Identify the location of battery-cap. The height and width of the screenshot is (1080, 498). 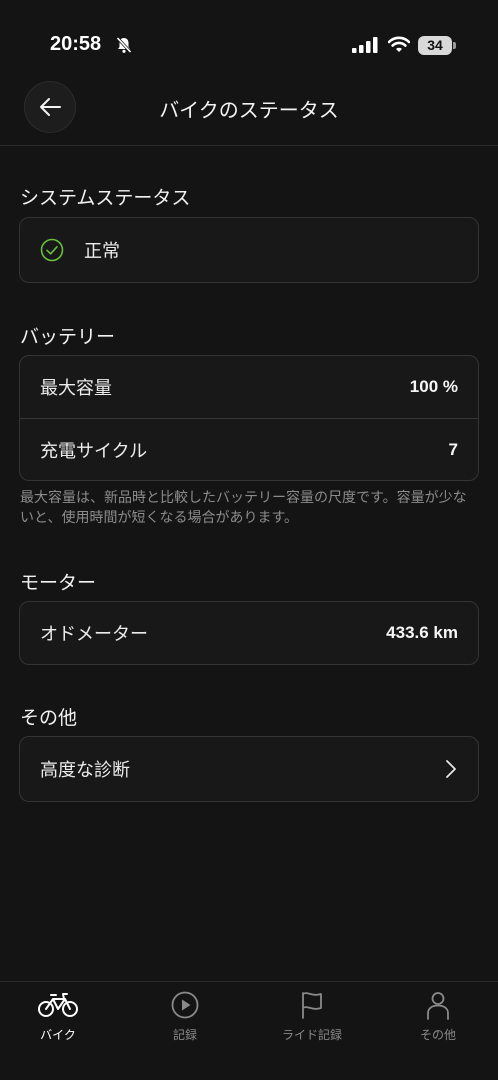
(454, 45).